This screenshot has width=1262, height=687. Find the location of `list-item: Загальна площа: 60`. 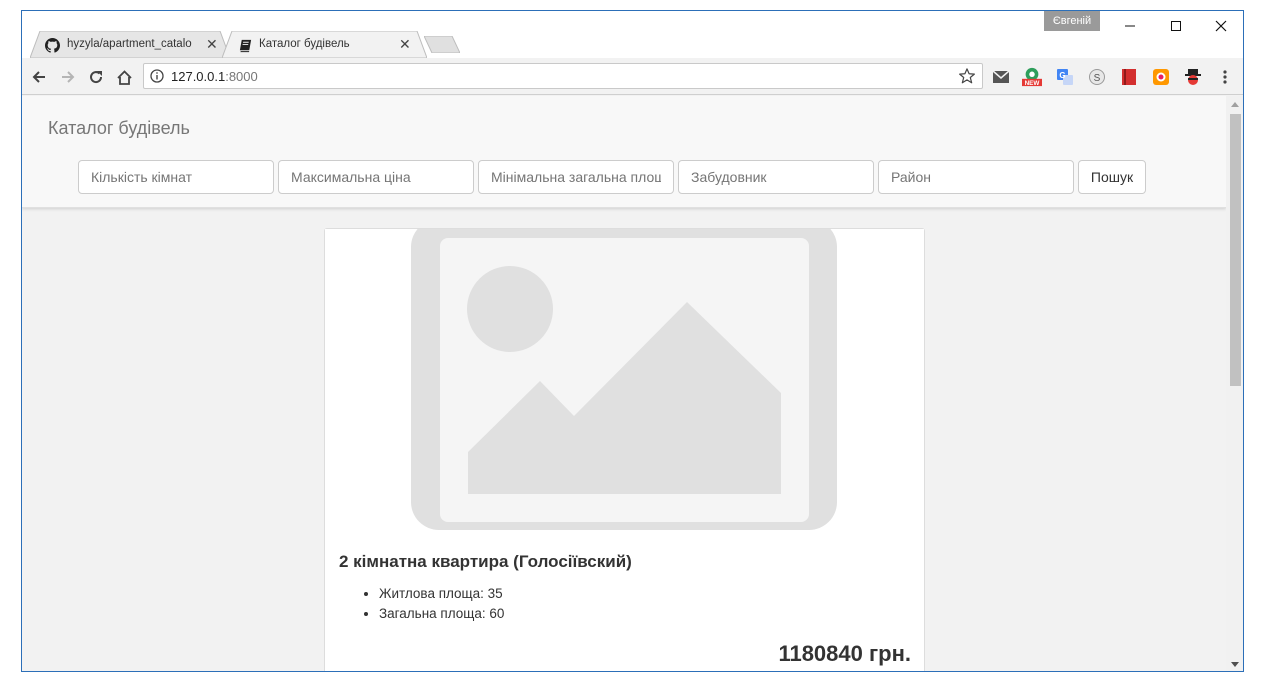

list-item: Загальна площа: 60 is located at coordinates (441, 614).